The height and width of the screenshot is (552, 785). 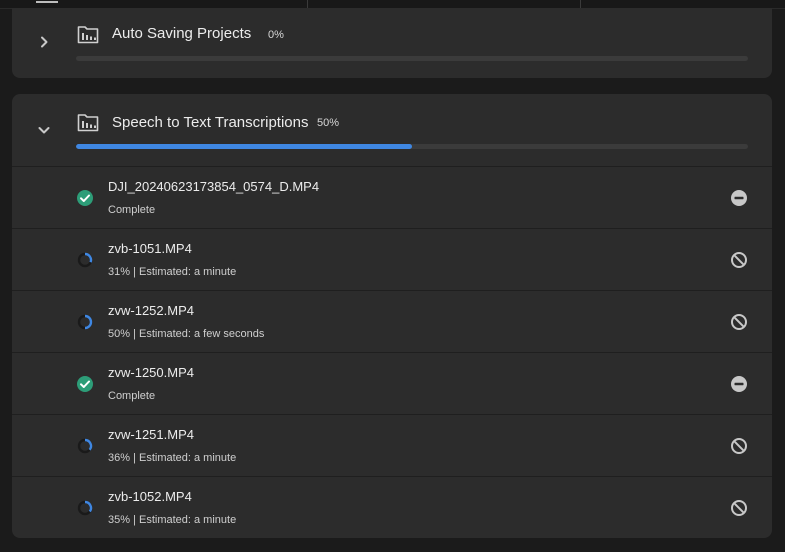 What do you see at coordinates (214, 186) in the screenshot?
I see `file-name: DJI_20240623173854_0574_D.MP4` at bounding box center [214, 186].